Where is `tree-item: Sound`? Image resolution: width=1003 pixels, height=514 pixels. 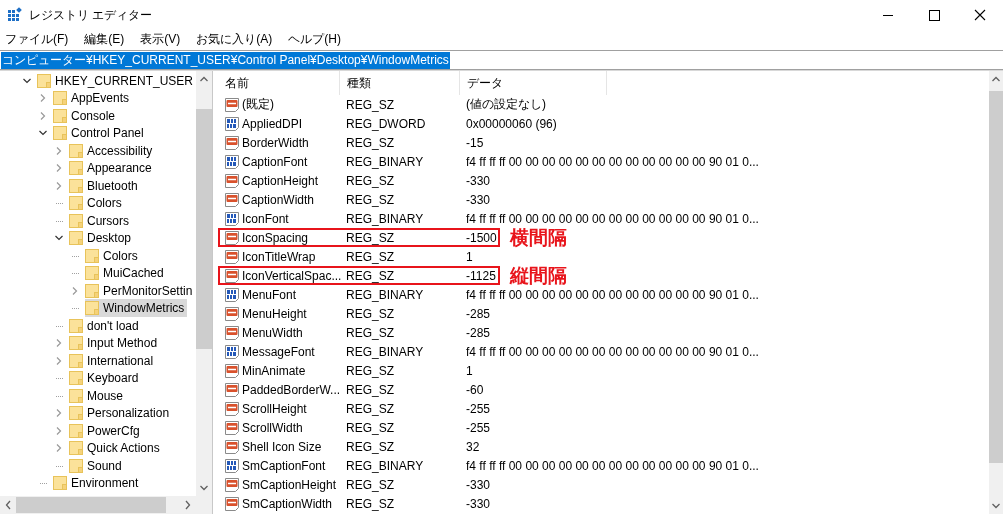
tree-item: Sound is located at coordinates (97, 465).